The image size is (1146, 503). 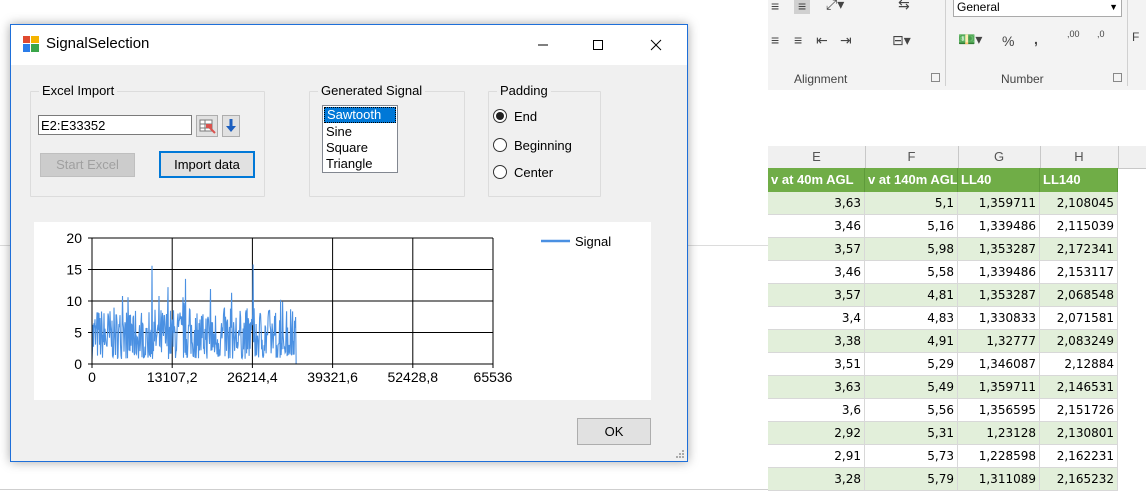 I want to click on table-row: 3,63 5,1 1,359711 2,108045, so click(x=943, y=203).